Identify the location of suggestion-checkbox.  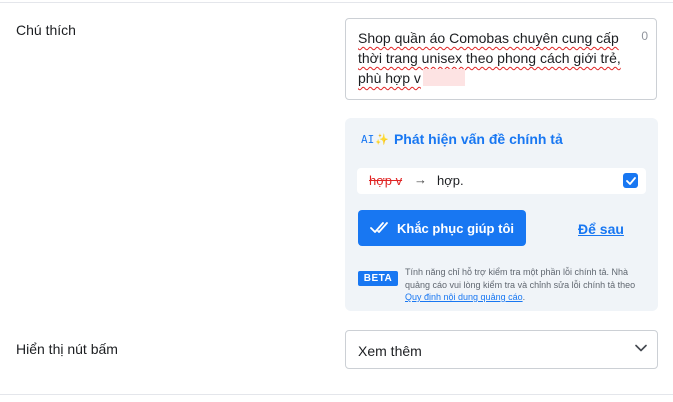
(630, 180).